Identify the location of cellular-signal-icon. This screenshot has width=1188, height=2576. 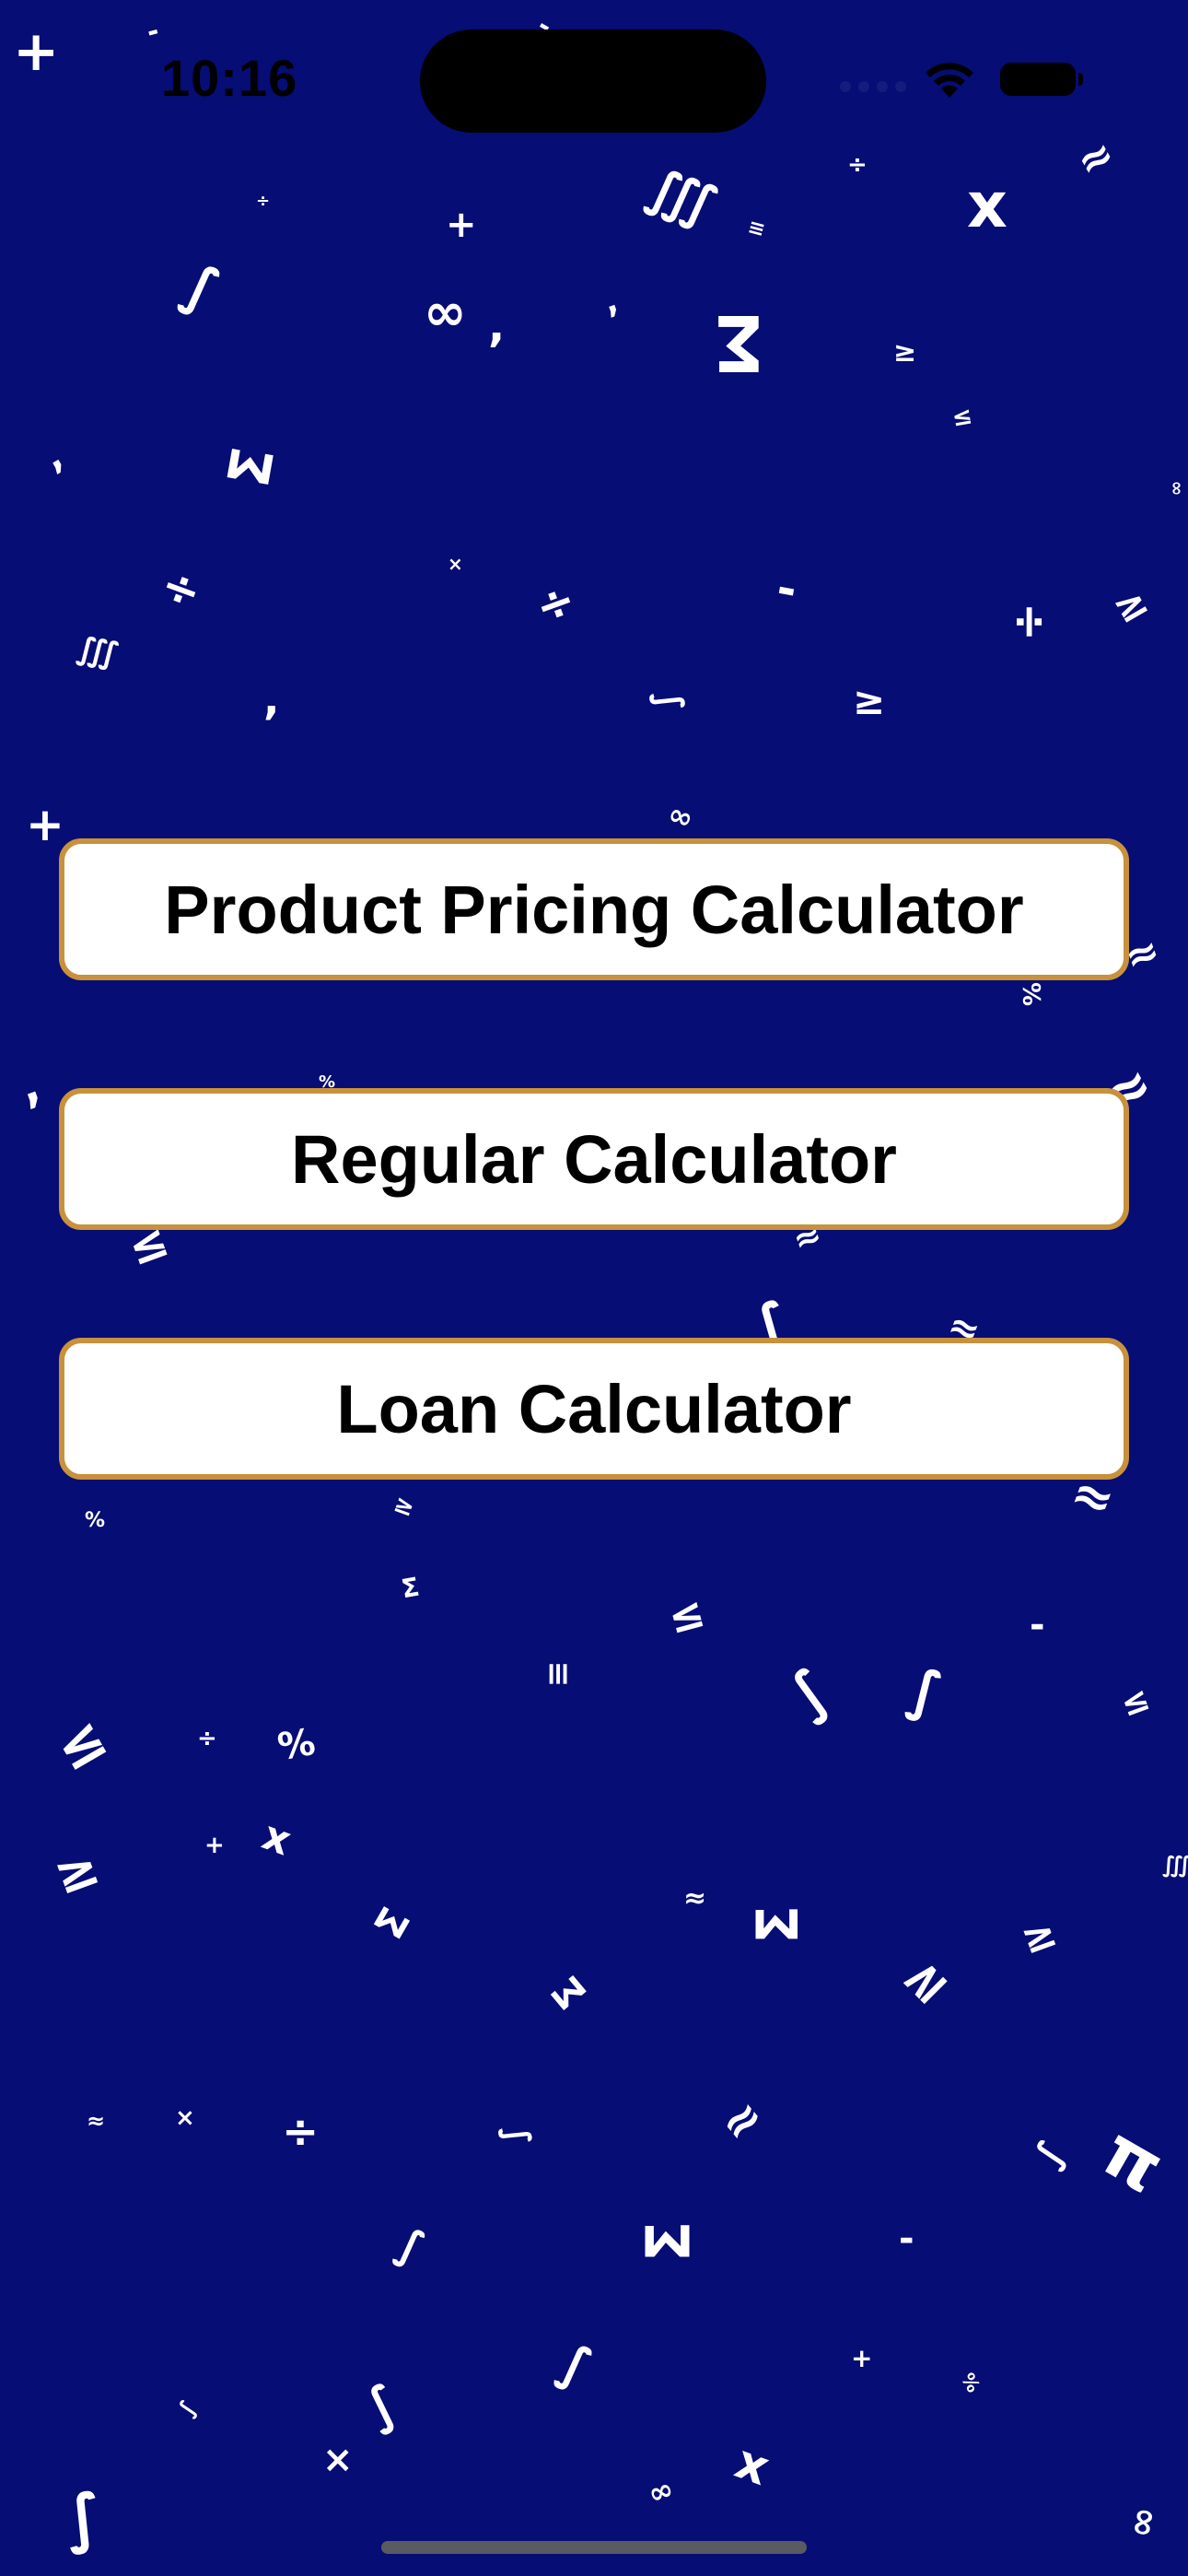
(873, 86).